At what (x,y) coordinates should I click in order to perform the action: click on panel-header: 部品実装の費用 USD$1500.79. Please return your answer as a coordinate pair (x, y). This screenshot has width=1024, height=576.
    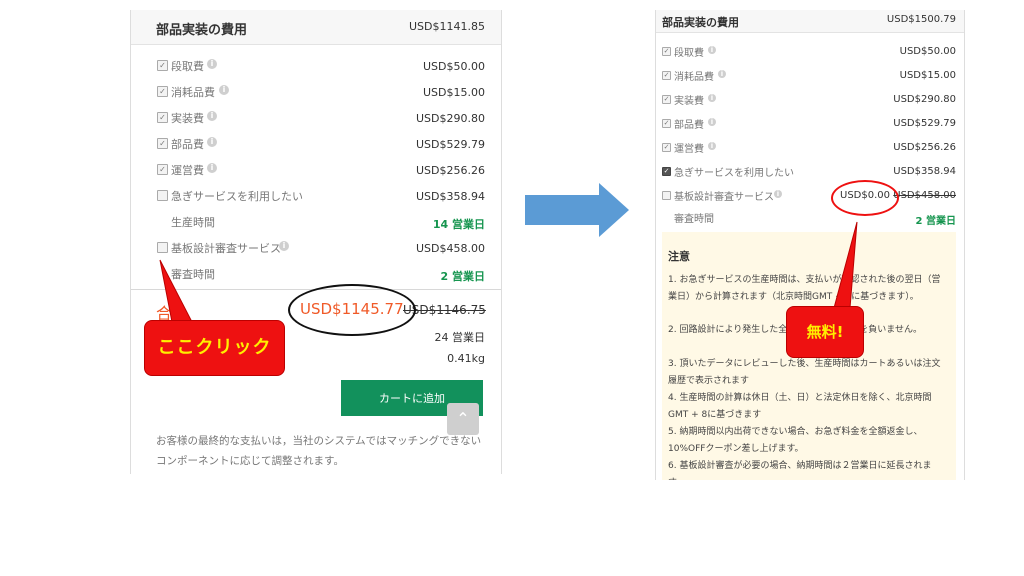
    Looking at the image, I should click on (810, 21).